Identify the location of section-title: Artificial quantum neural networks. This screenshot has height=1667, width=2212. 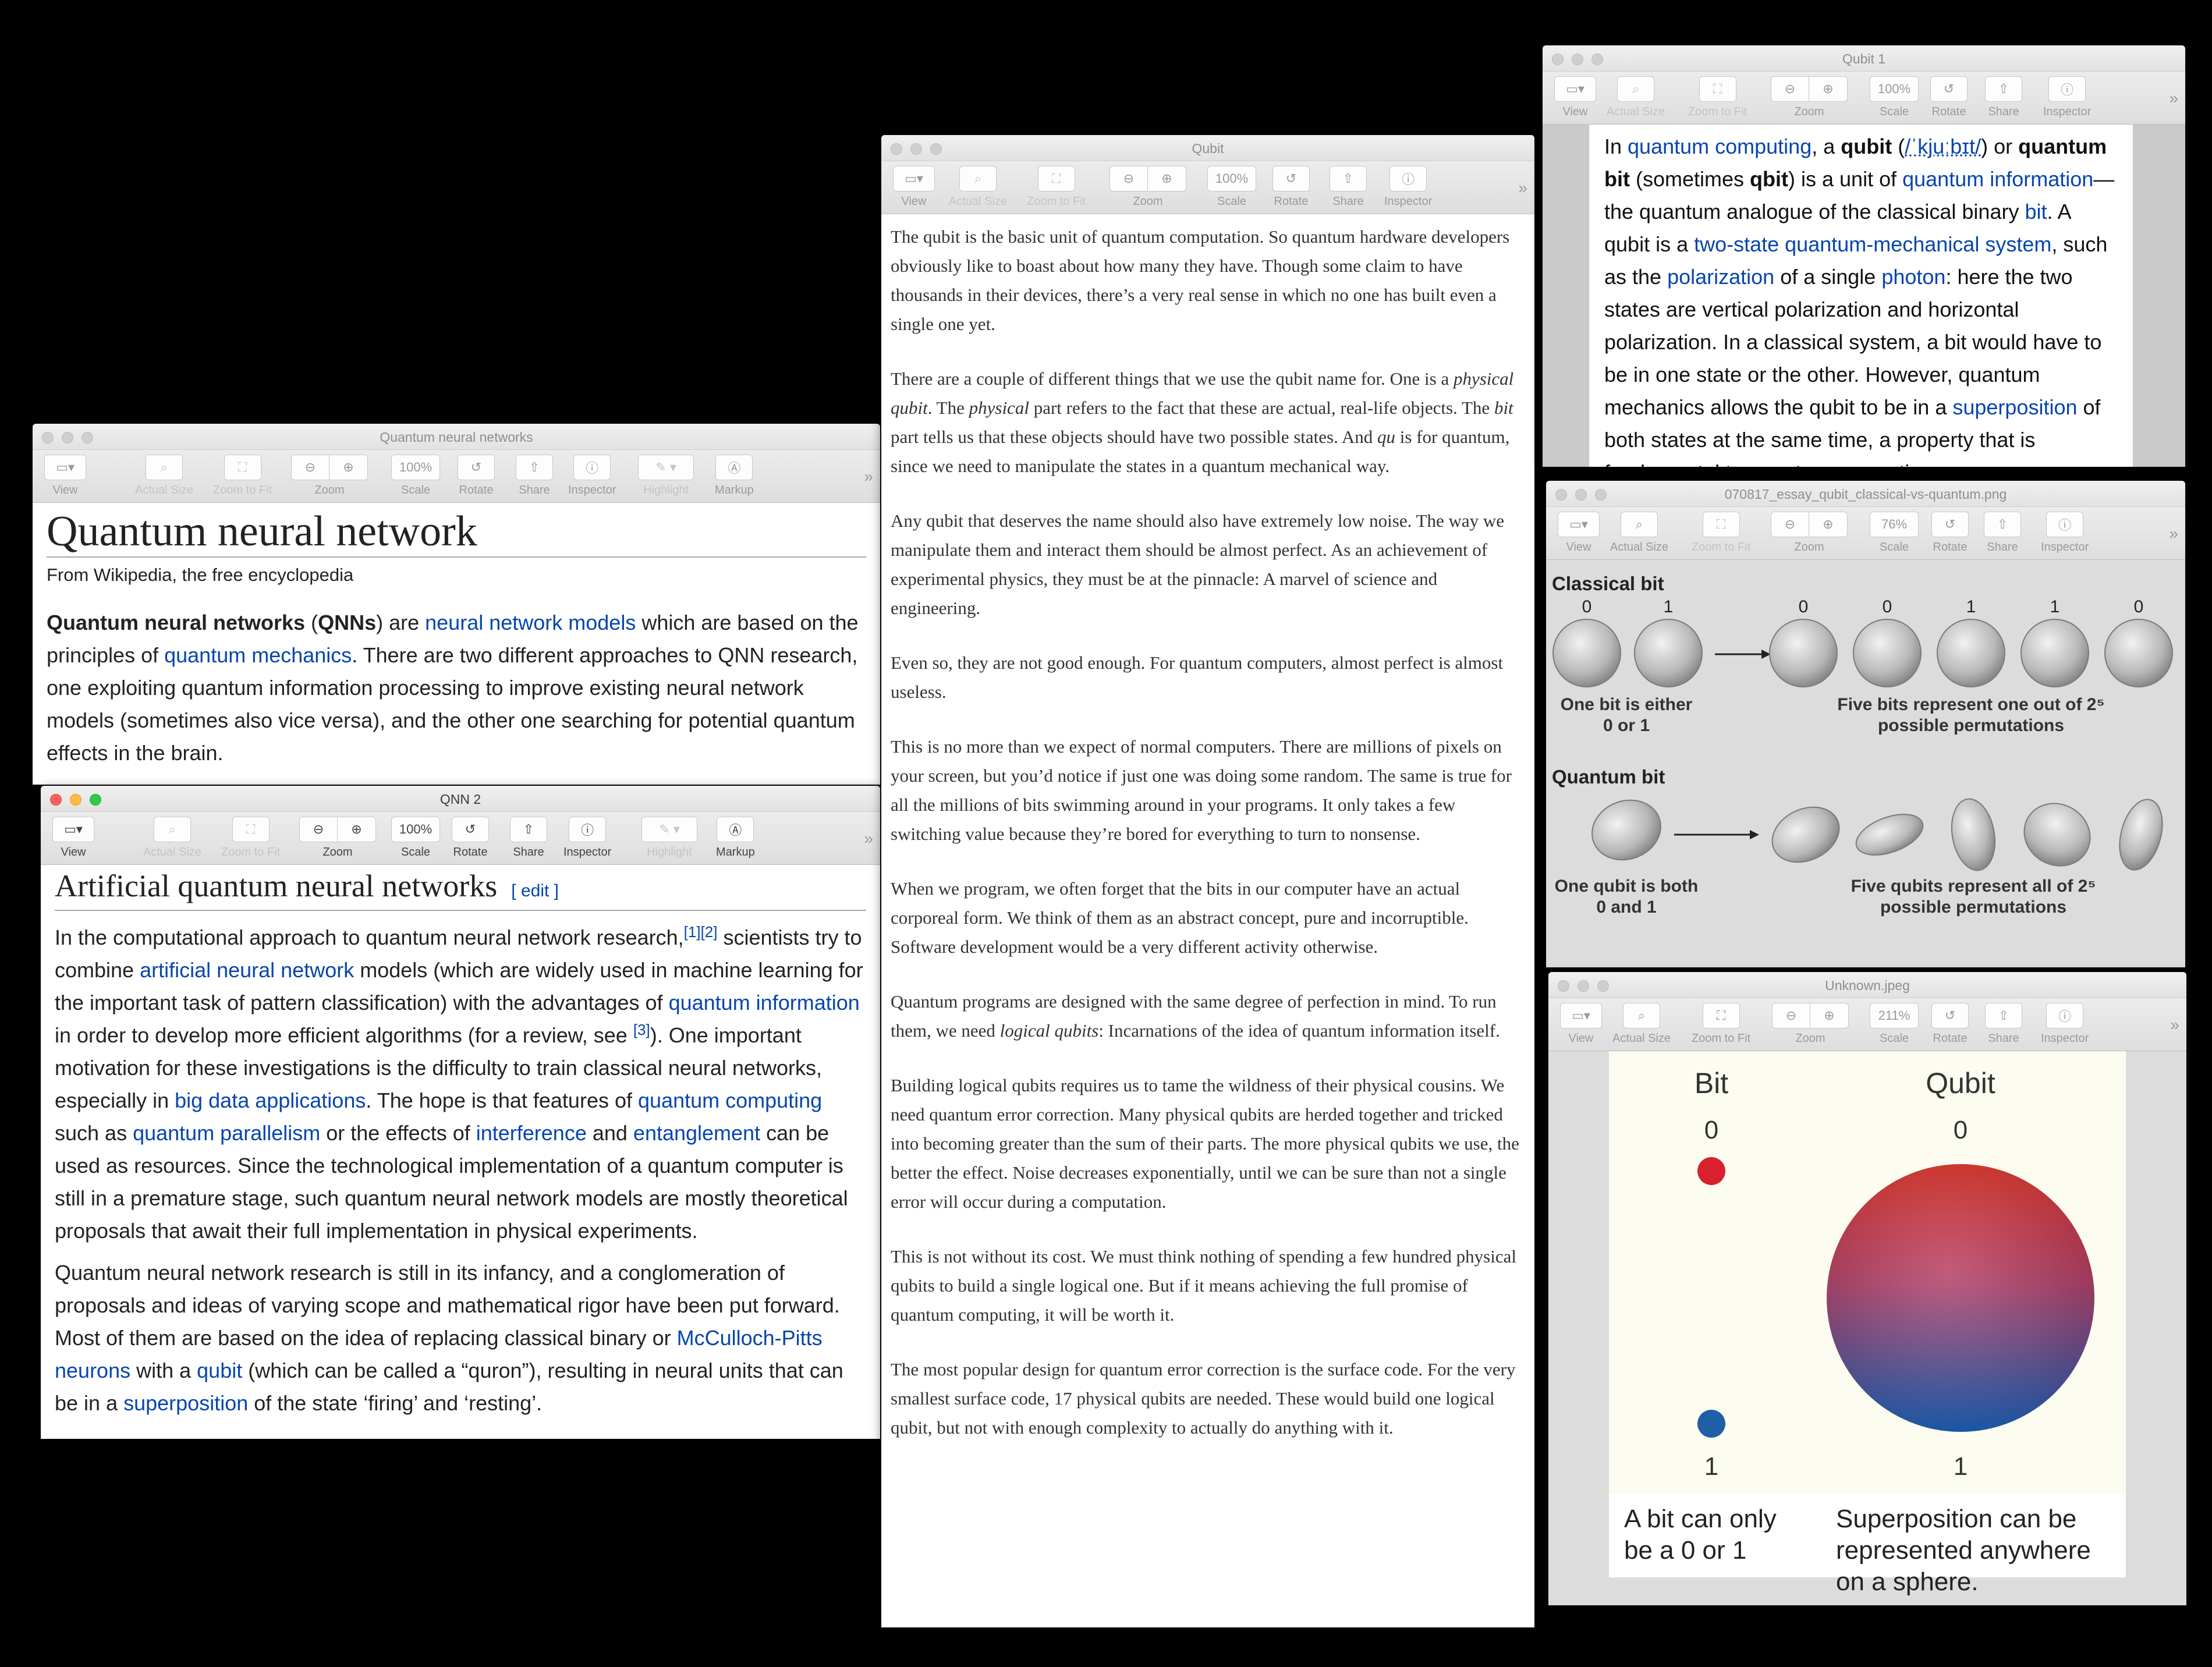
(276, 885).